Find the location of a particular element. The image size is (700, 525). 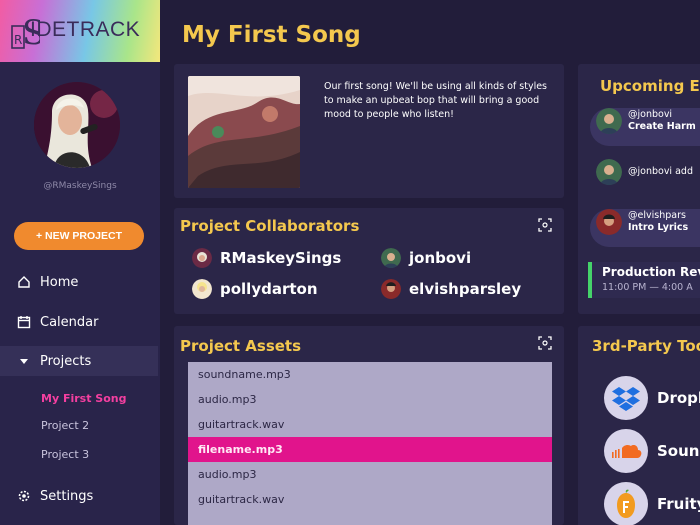

event-text: @jonbovi add is located at coordinates (660, 171).